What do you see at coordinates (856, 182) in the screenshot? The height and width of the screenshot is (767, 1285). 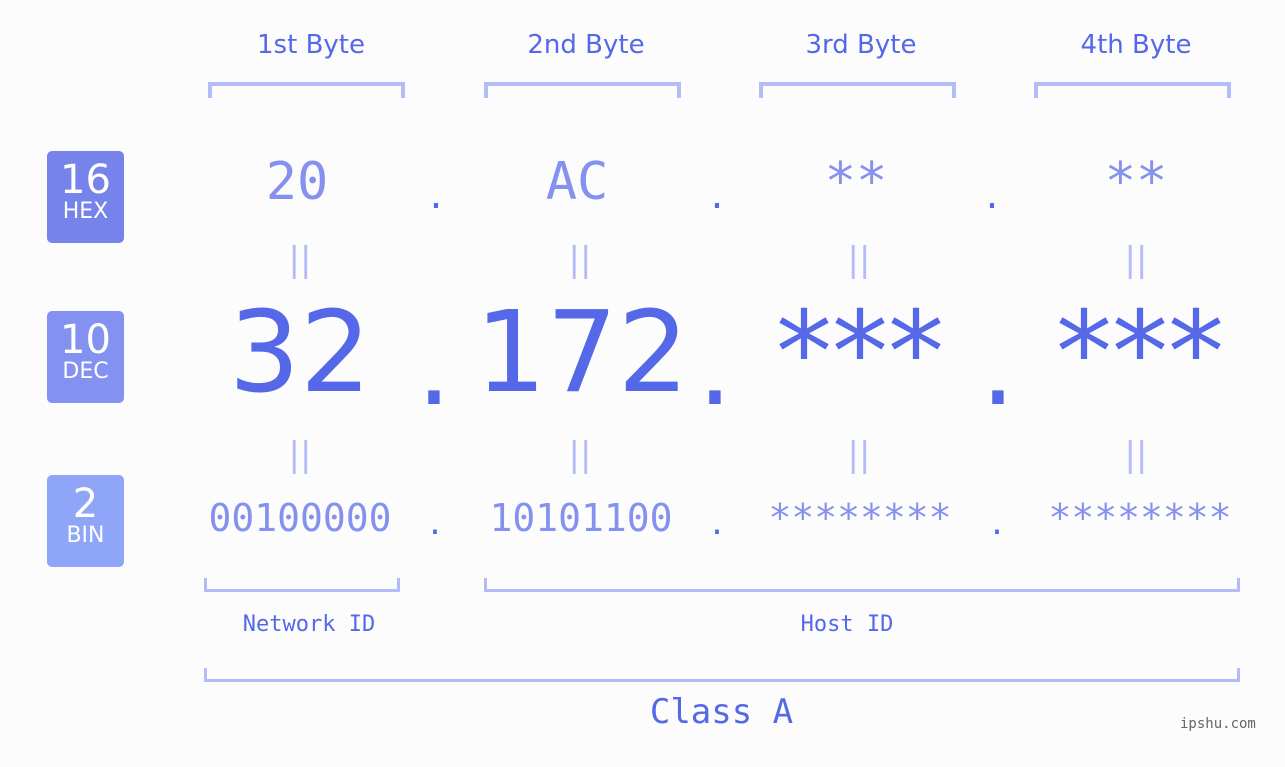 I see `hex-byte-3: **` at bounding box center [856, 182].